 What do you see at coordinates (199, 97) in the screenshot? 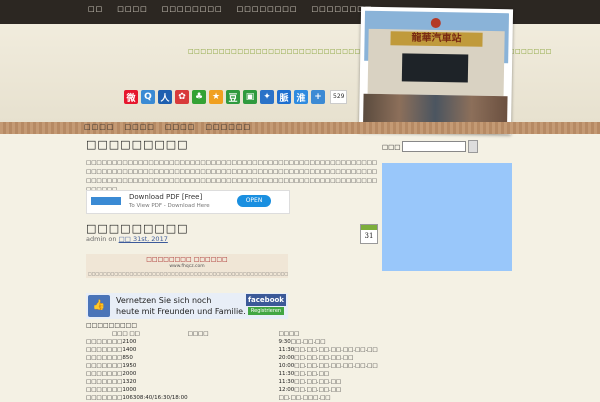
I see `clover-icon: ♣` at bounding box center [199, 97].